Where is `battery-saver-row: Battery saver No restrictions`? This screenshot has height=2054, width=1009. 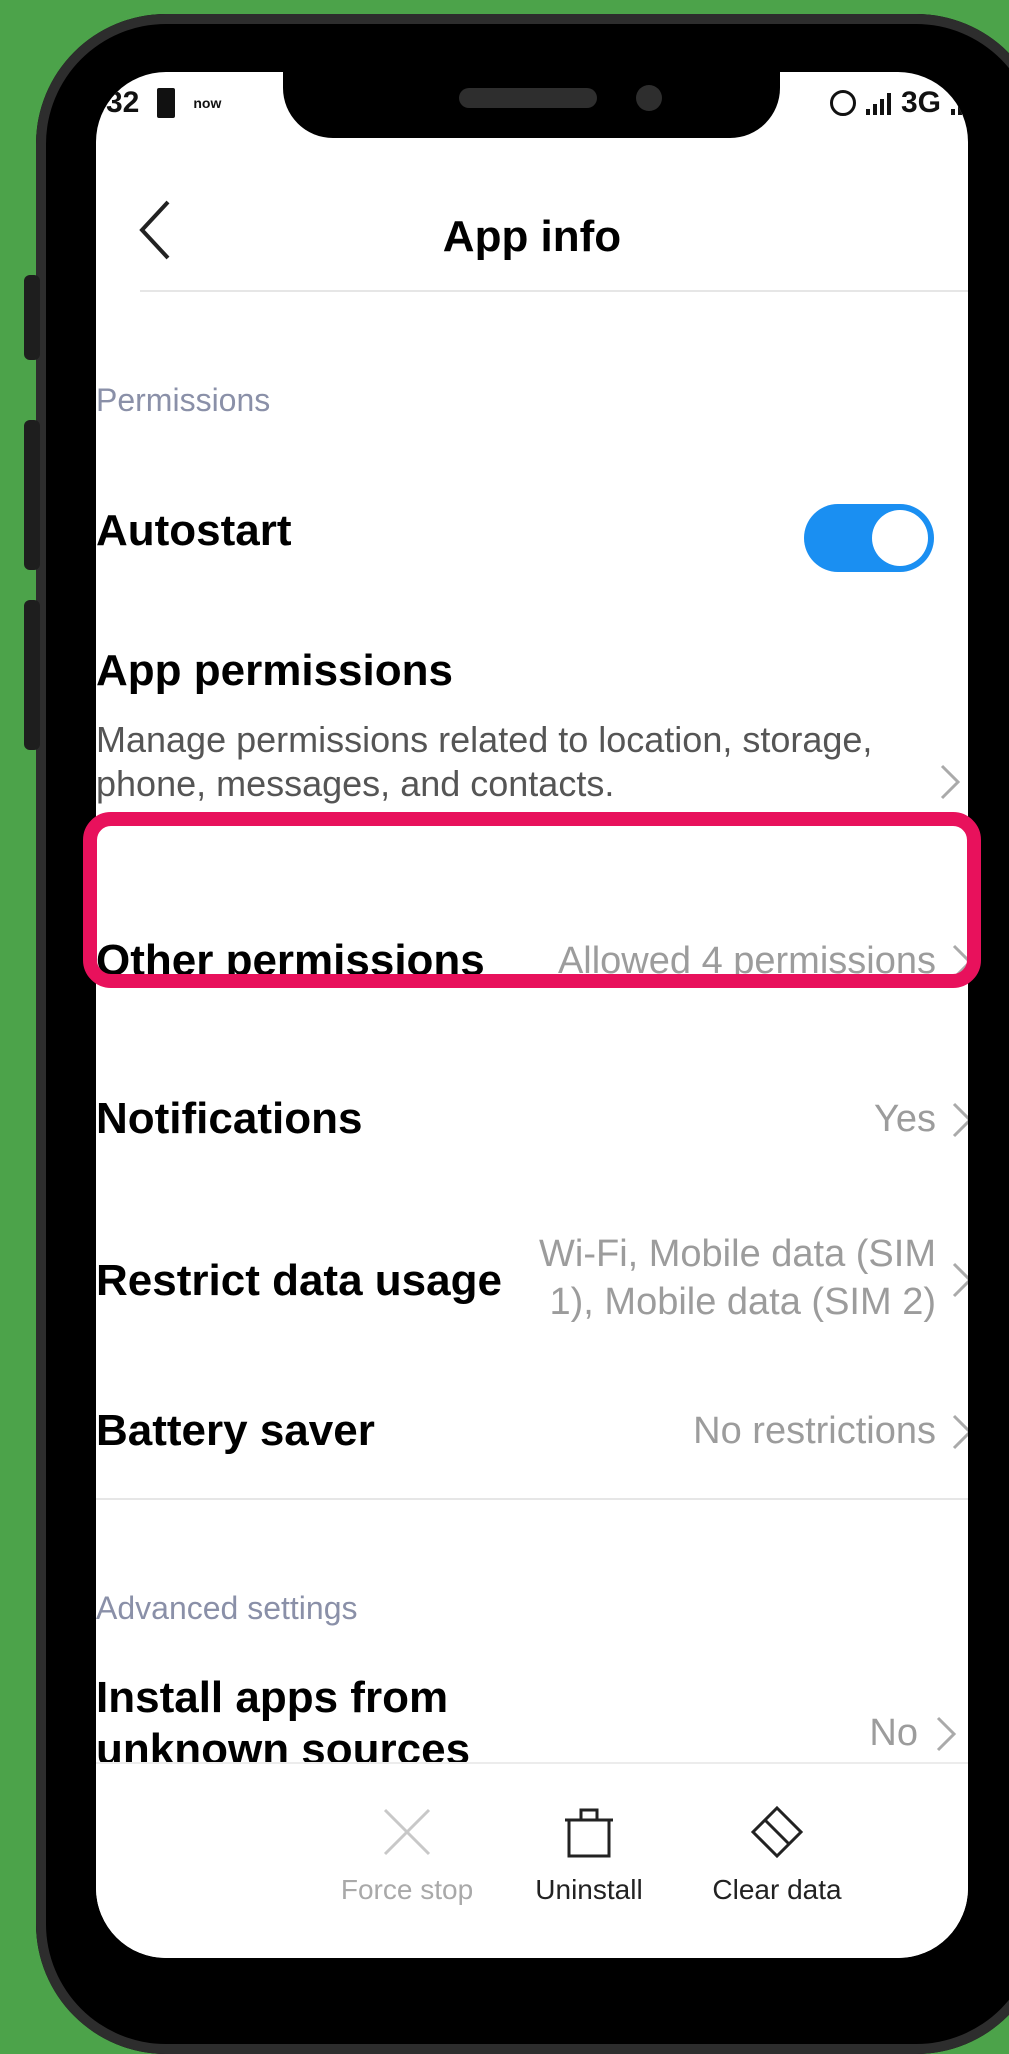 battery-saver-row: Battery saver No restrictions is located at coordinates (532, 1434).